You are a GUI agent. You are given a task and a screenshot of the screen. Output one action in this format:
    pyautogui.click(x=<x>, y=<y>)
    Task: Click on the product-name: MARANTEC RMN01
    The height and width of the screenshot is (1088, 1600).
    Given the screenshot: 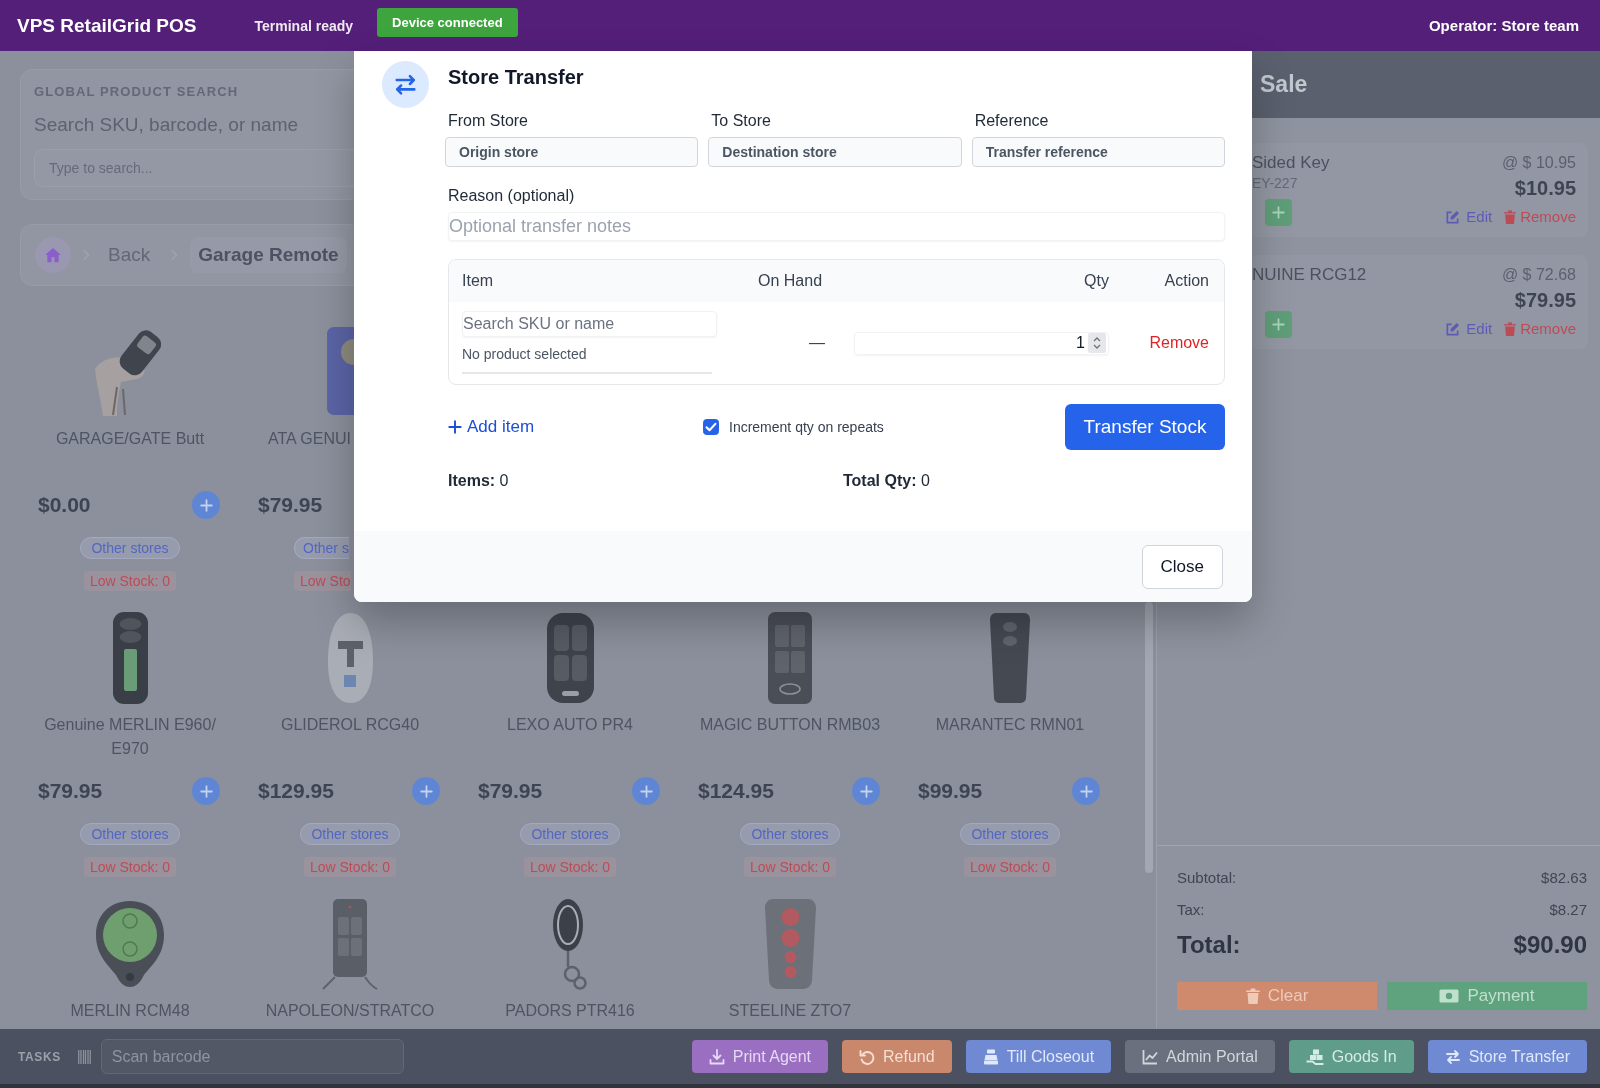 What is the action you would take?
    pyautogui.click(x=1010, y=725)
    